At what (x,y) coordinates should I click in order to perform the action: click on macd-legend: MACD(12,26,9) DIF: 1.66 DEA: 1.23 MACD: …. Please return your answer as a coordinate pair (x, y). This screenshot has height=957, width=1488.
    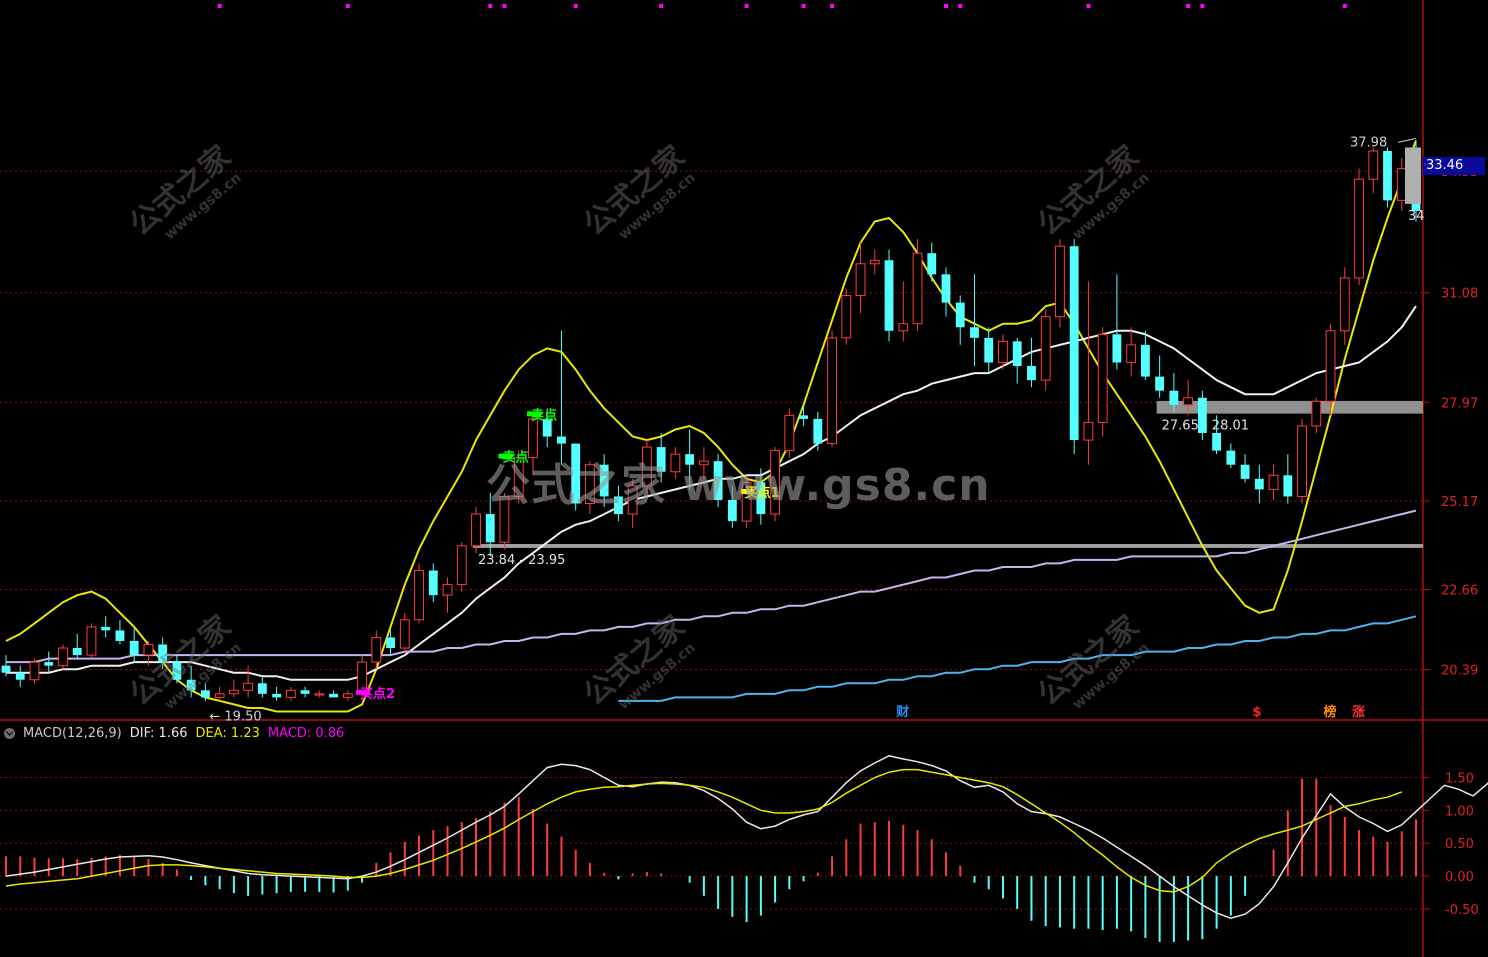
    Looking at the image, I should click on (174, 733).